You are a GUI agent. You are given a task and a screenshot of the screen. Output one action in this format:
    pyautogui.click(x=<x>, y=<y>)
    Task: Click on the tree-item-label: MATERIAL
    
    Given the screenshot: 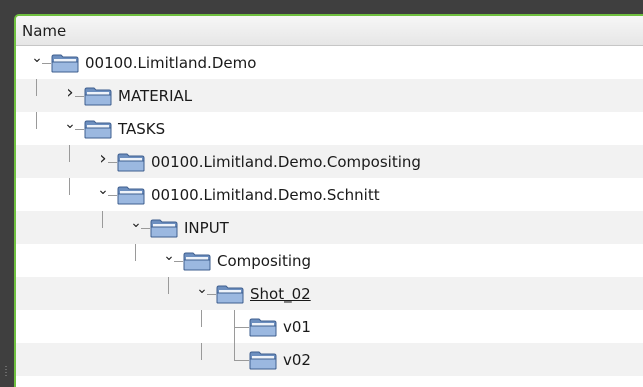 What is the action you would take?
    pyautogui.click(x=155, y=96)
    